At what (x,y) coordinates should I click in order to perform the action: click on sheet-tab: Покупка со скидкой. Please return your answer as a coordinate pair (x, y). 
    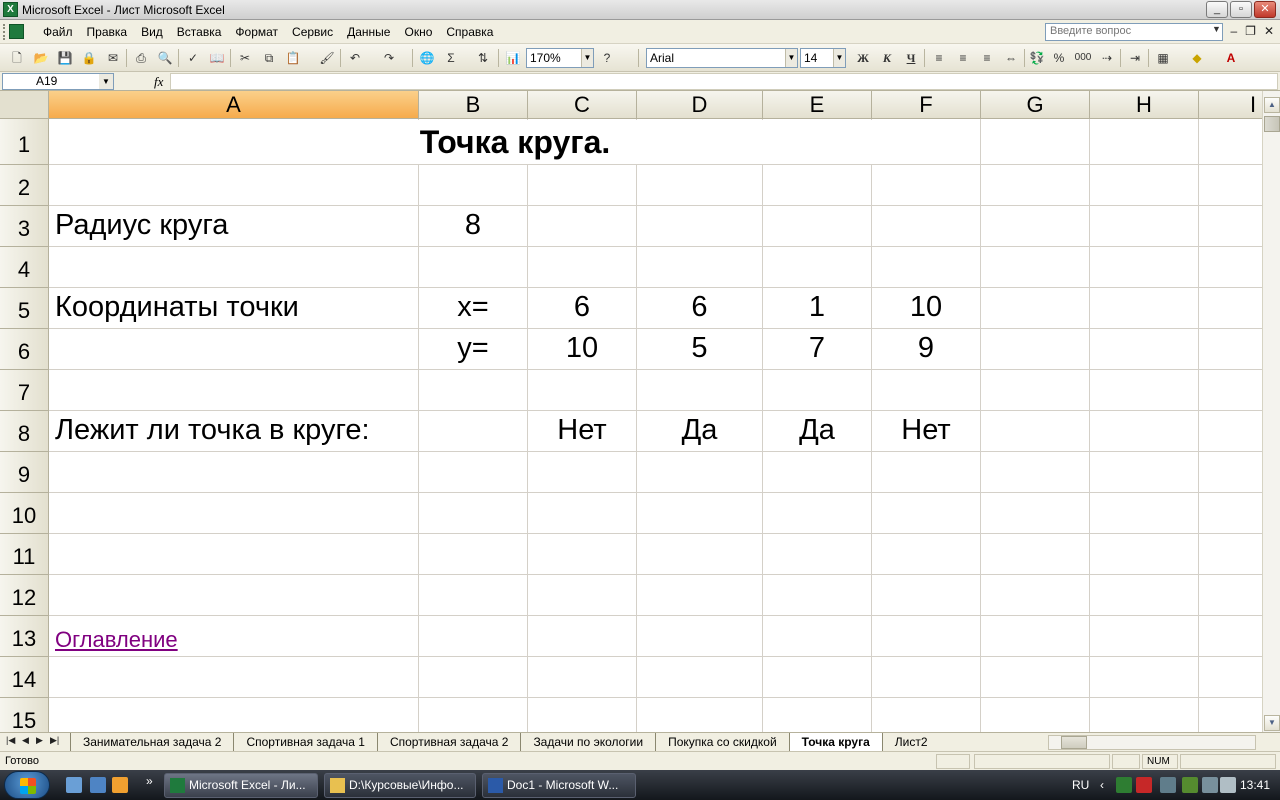
    Looking at the image, I should click on (722, 742).